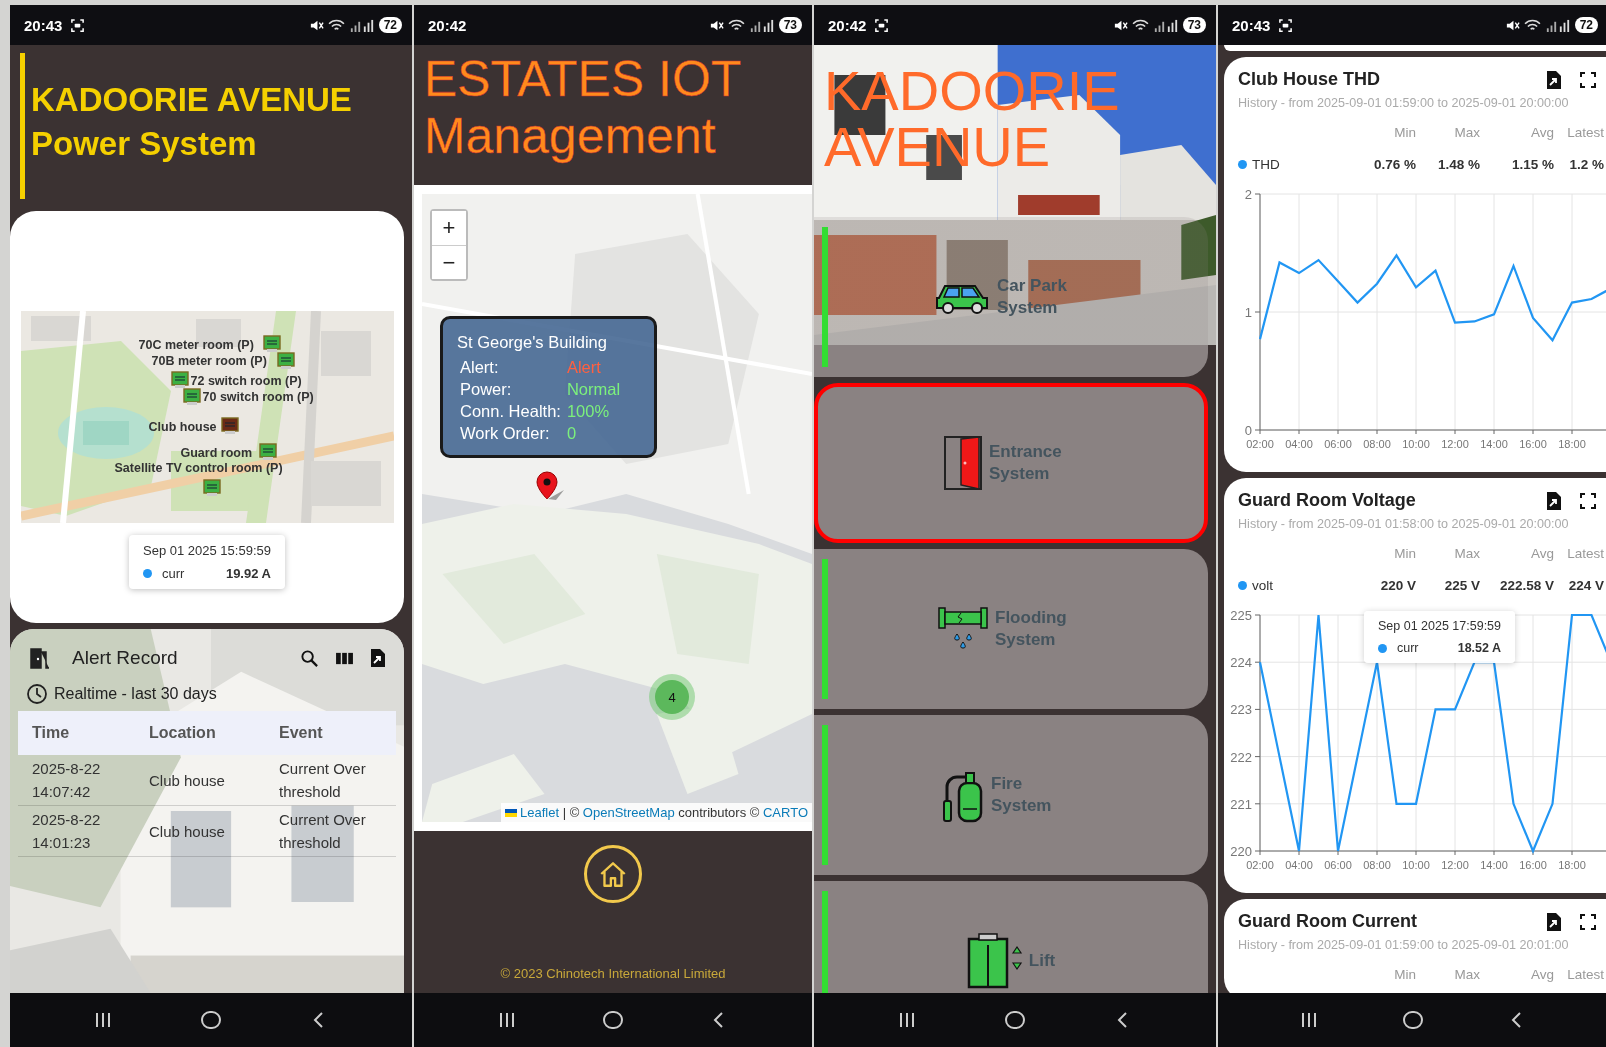 This screenshot has width=1606, height=1047. I want to click on battery-level: 73, so click(790, 25).